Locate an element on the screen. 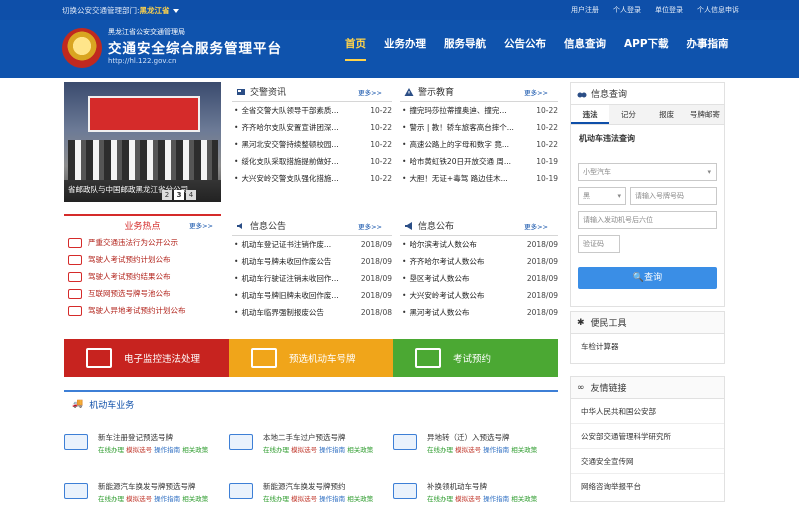  register-link: 用户注册 is located at coordinates (585, 10).